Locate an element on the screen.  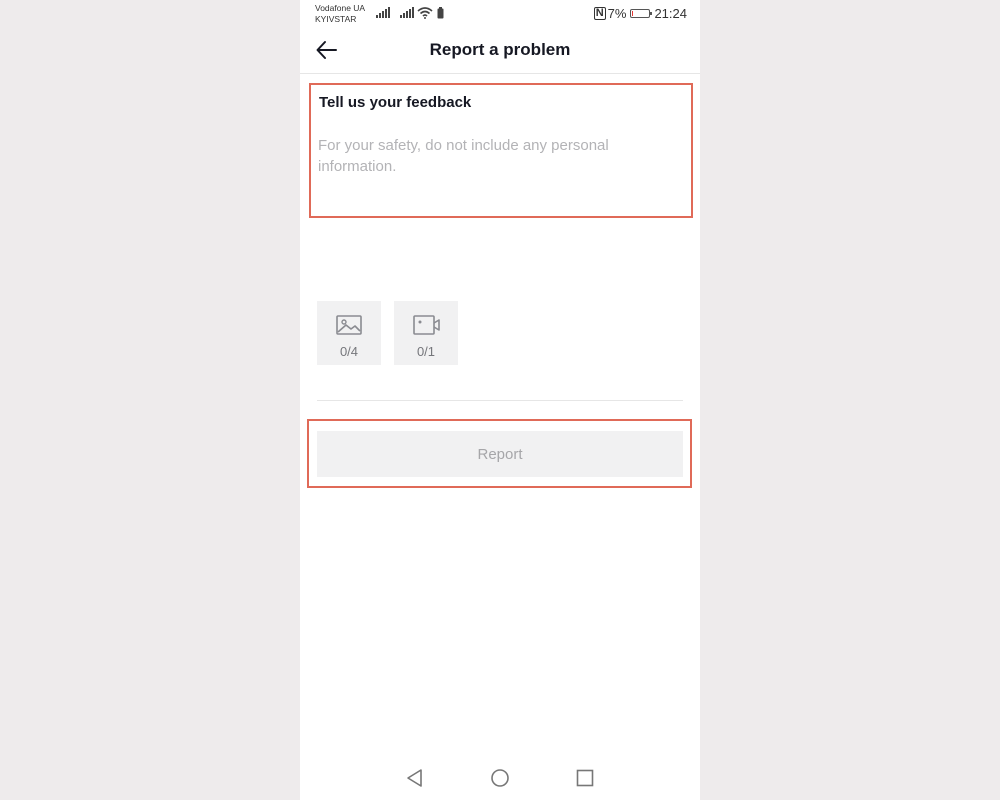
navigation-bar is located at coordinates (500, 778).